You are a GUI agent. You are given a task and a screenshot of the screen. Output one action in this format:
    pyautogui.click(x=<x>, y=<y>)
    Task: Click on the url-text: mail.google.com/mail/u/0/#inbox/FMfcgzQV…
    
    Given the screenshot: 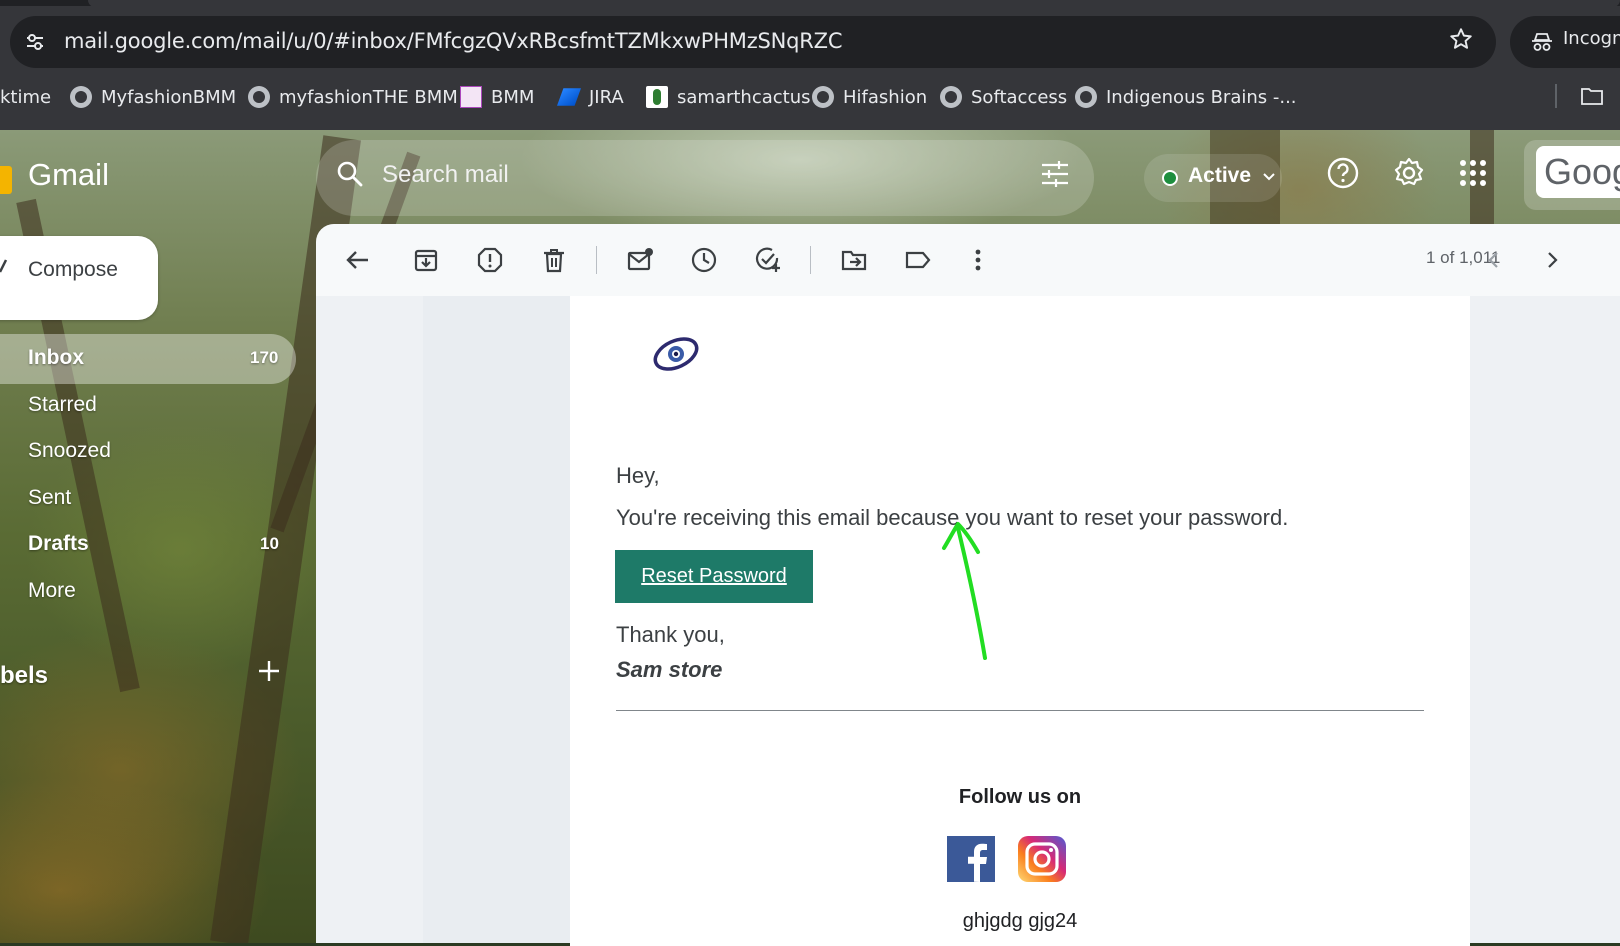 What is the action you would take?
    pyautogui.click(x=453, y=41)
    